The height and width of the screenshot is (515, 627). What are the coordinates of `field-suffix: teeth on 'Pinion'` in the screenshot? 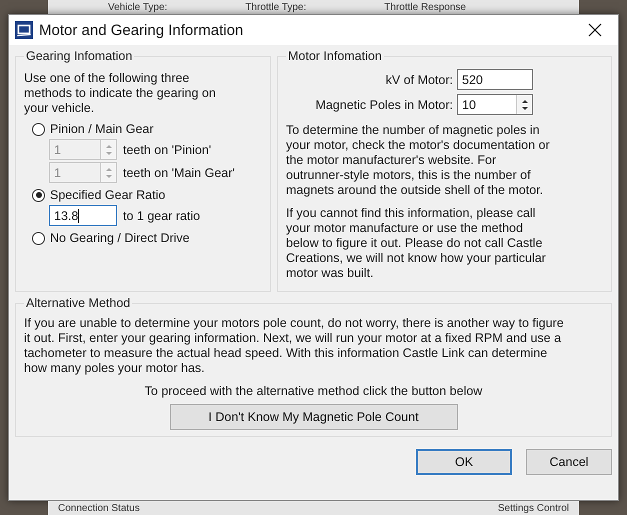 It's located at (167, 149).